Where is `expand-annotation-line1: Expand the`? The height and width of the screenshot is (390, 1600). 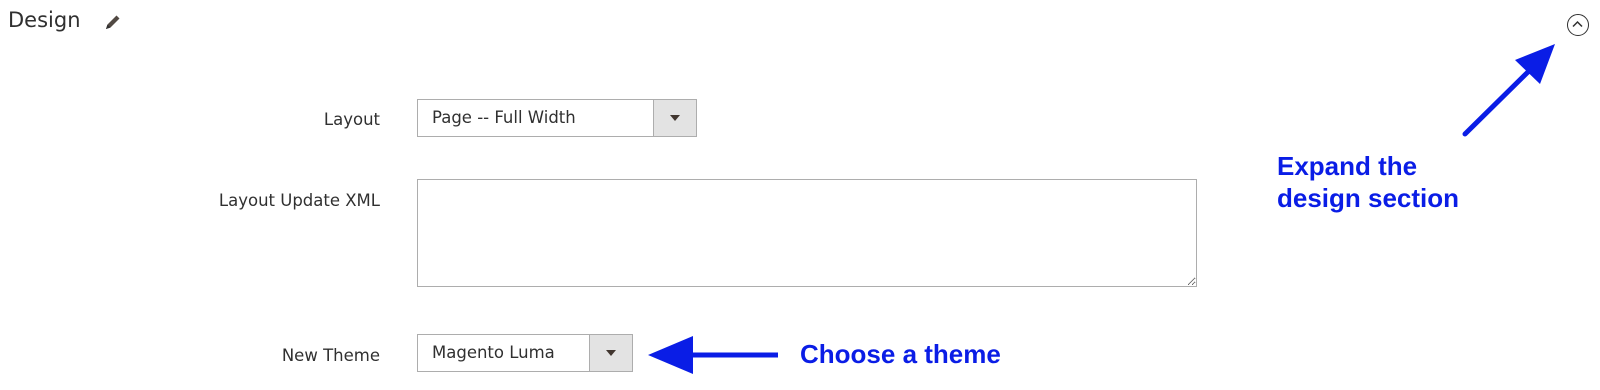 expand-annotation-line1: Expand the is located at coordinates (1347, 166).